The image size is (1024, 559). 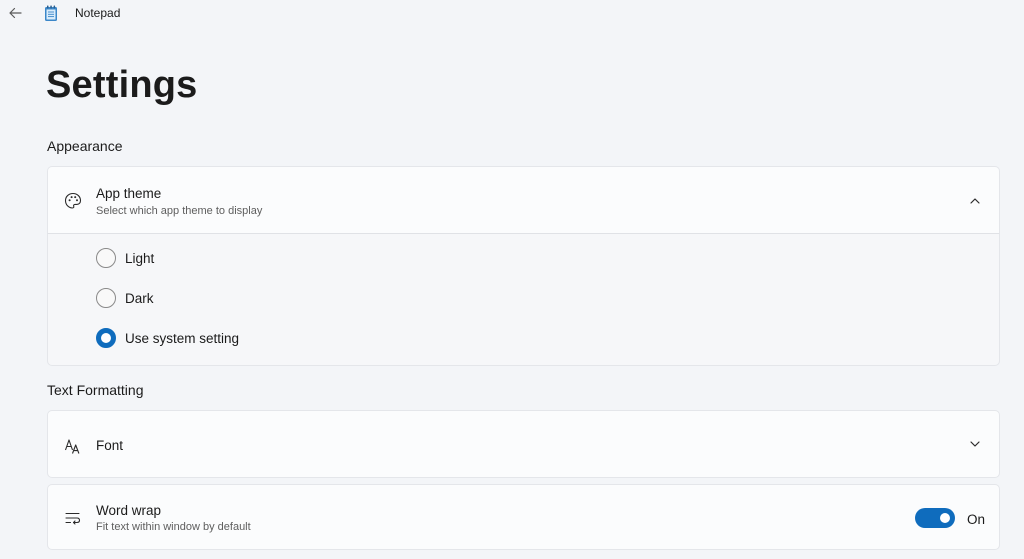 What do you see at coordinates (95, 390) in the screenshot?
I see `section-header-text-formatting: Text Formatting` at bounding box center [95, 390].